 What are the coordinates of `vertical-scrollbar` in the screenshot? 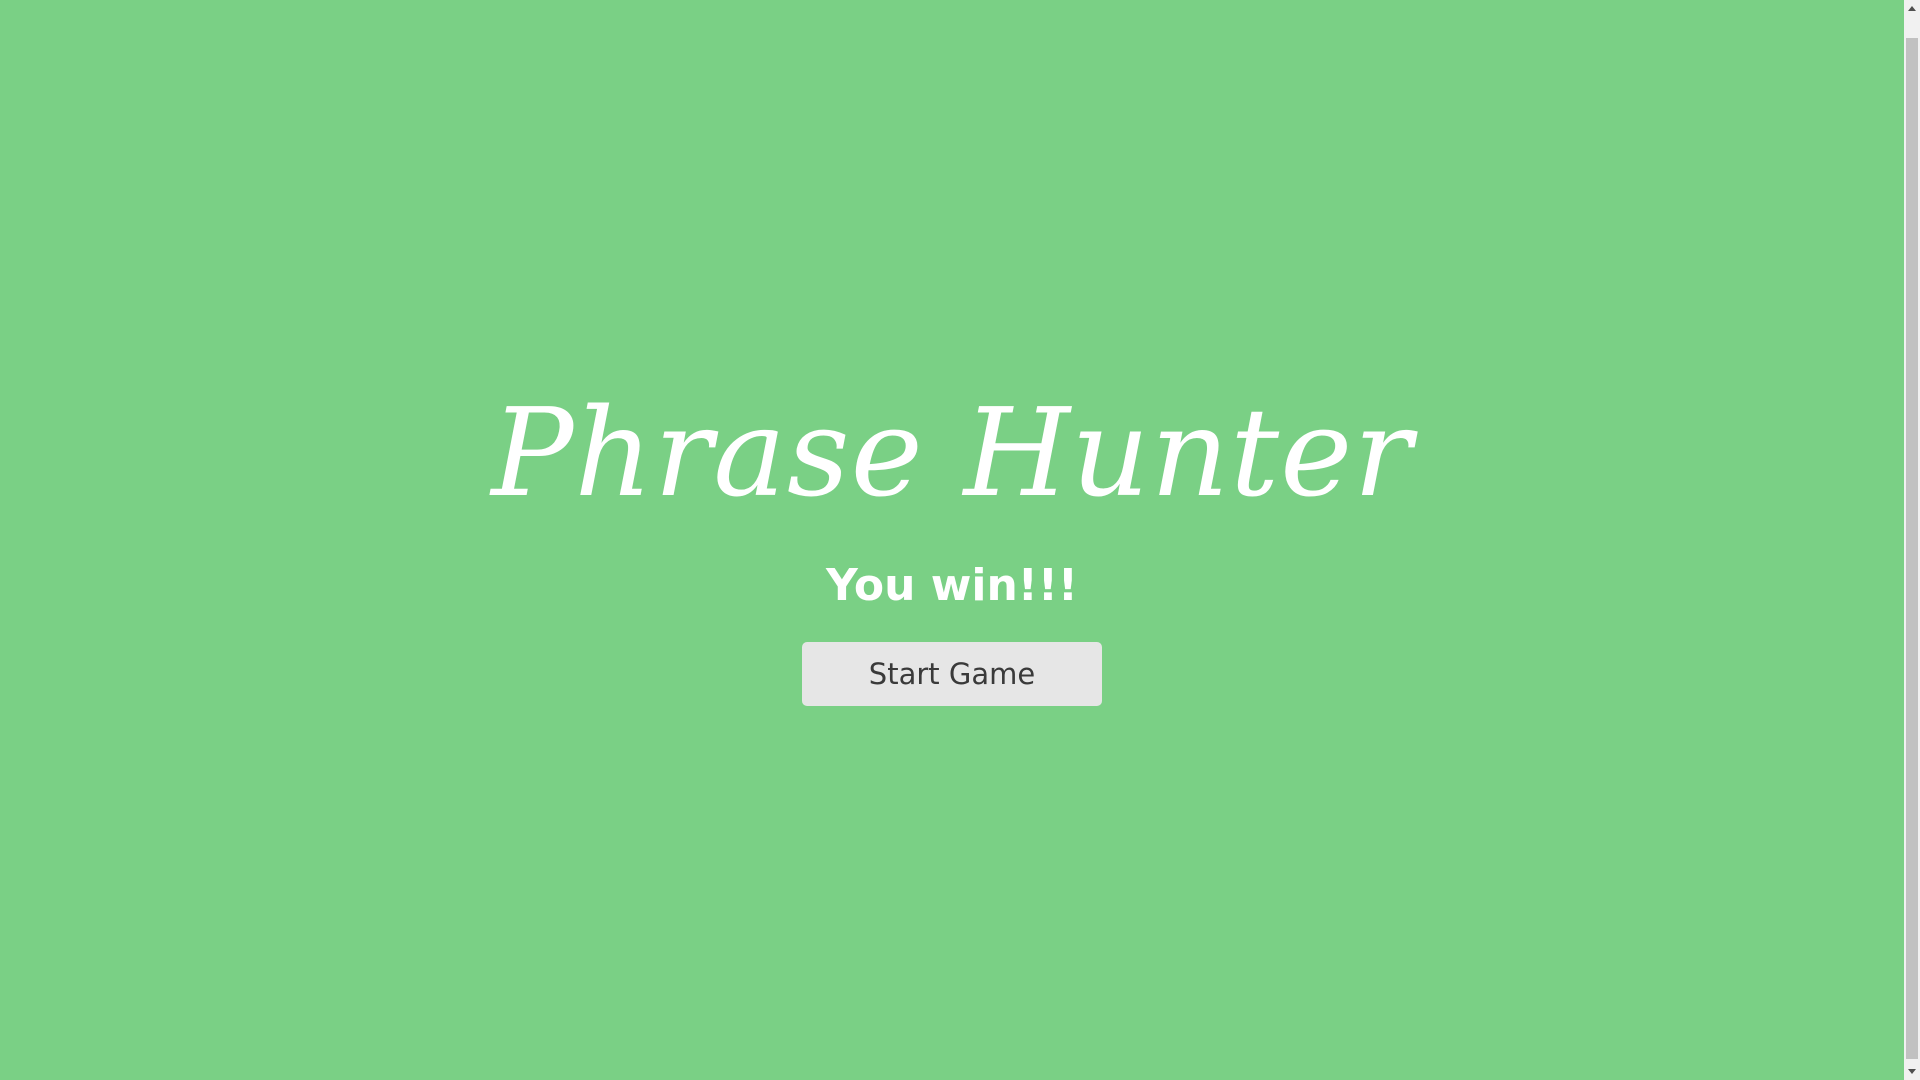 It's located at (1912, 540).